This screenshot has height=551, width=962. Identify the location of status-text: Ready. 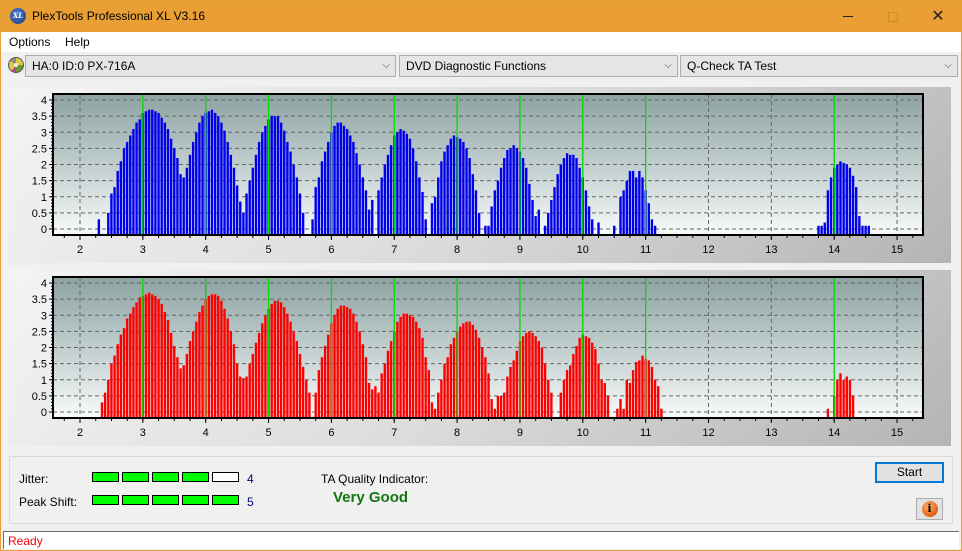
(25, 541).